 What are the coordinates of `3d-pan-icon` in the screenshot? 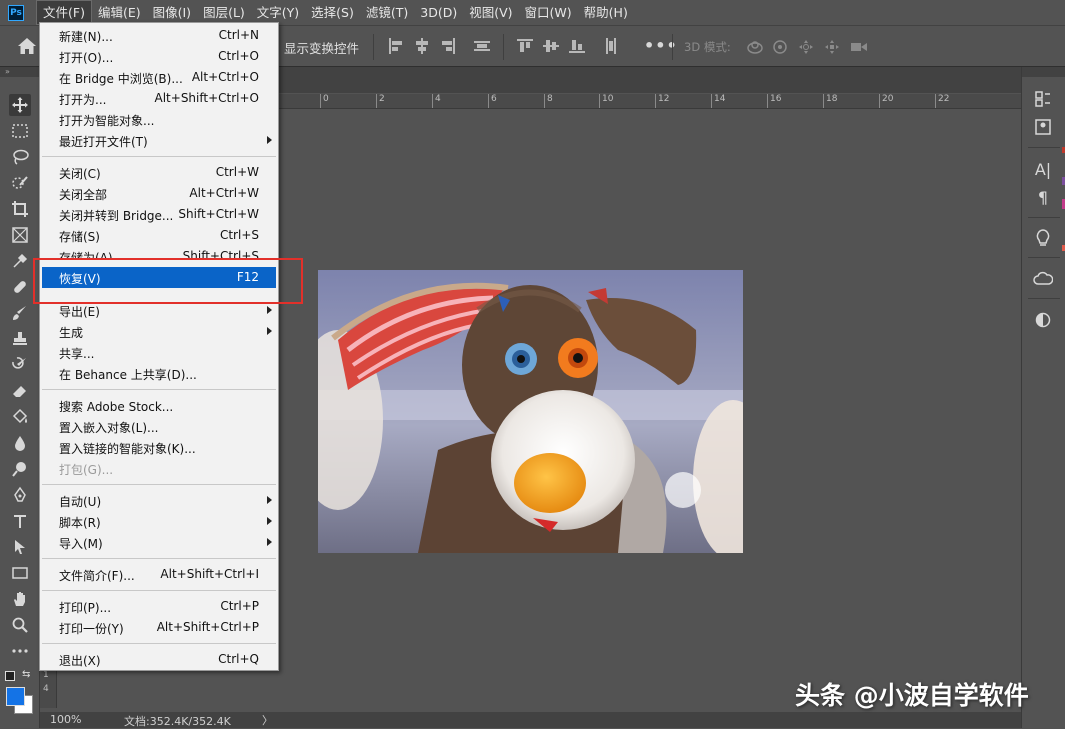 It's located at (806, 47).